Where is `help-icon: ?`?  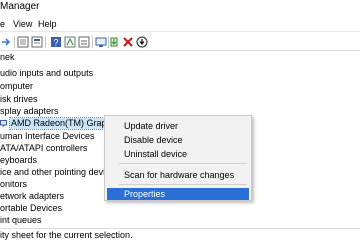 help-icon: ? is located at coordinates (56, 42).